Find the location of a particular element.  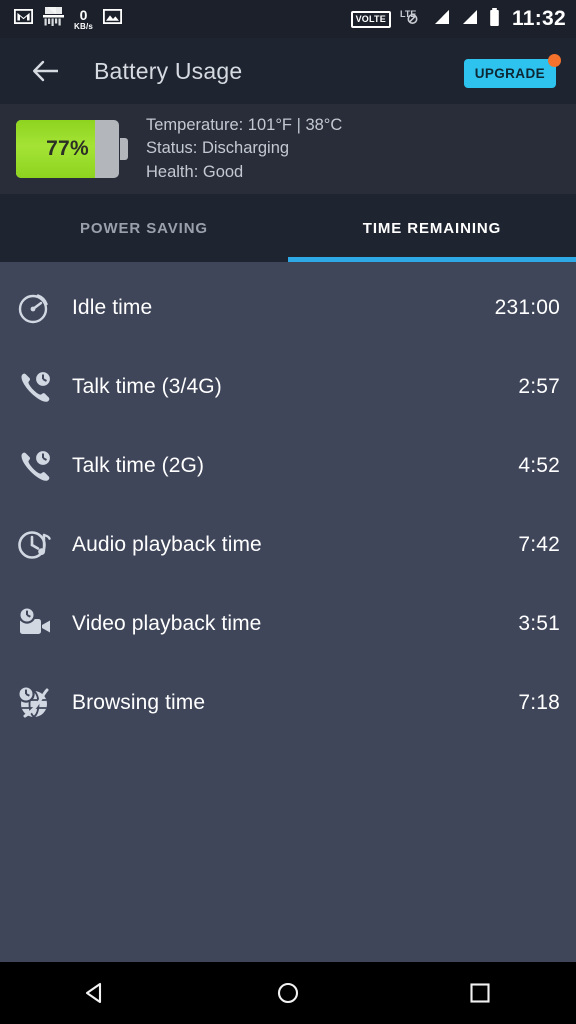

back-button is located at coordinates (46, 71).